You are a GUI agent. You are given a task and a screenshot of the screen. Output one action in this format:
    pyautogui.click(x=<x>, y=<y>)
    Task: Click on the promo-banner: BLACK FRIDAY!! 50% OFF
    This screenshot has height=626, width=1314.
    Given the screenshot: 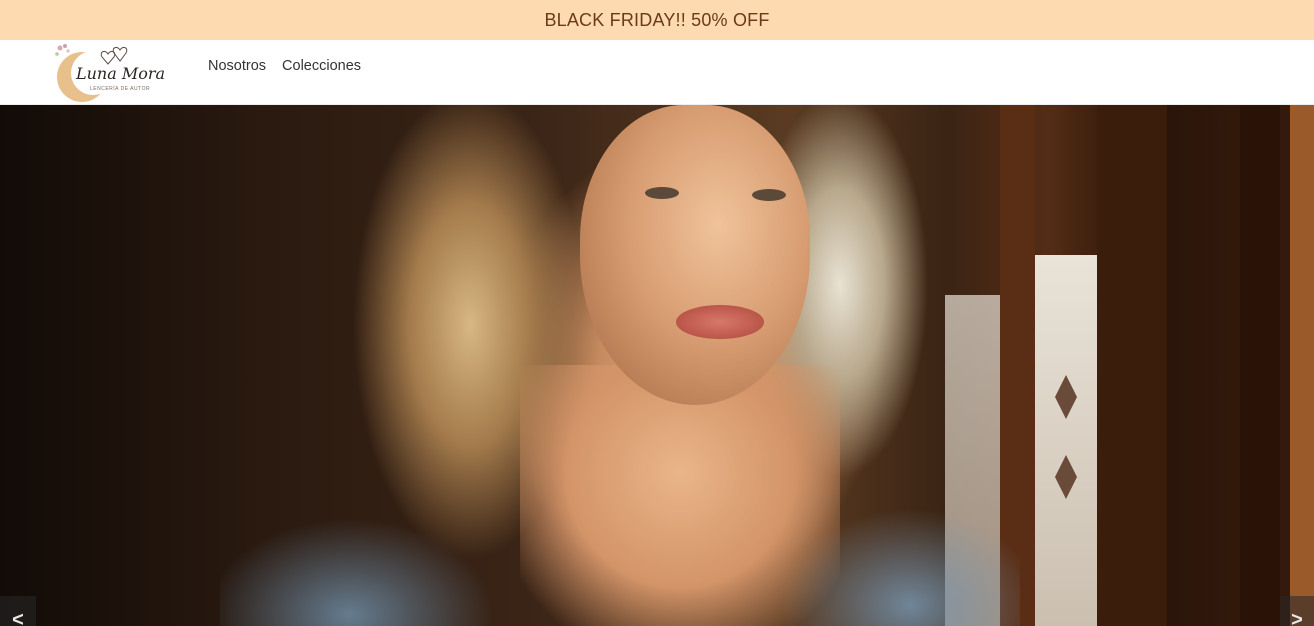 What is the action you would take?
    pyautogui.click(x=657, y=20)
    